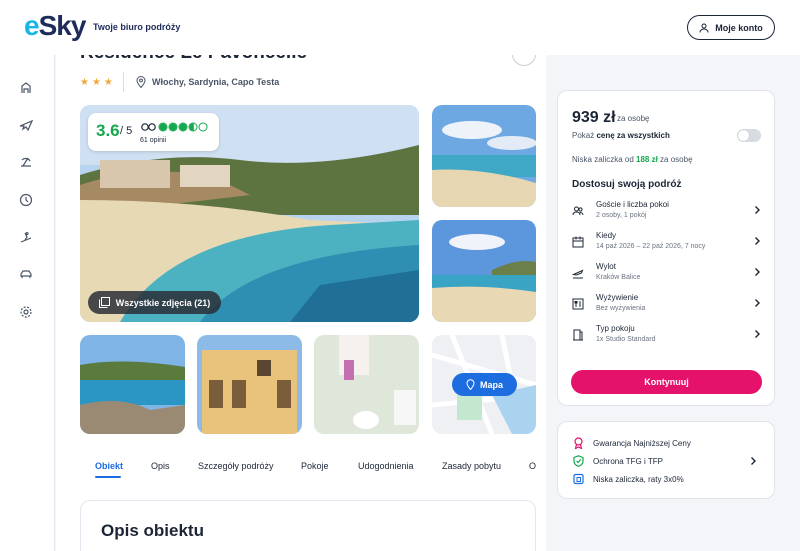  What do you see at coordinates (594, 117) in the screenshot?
I see `price: 939 zł` at bounding box center [594, 117].